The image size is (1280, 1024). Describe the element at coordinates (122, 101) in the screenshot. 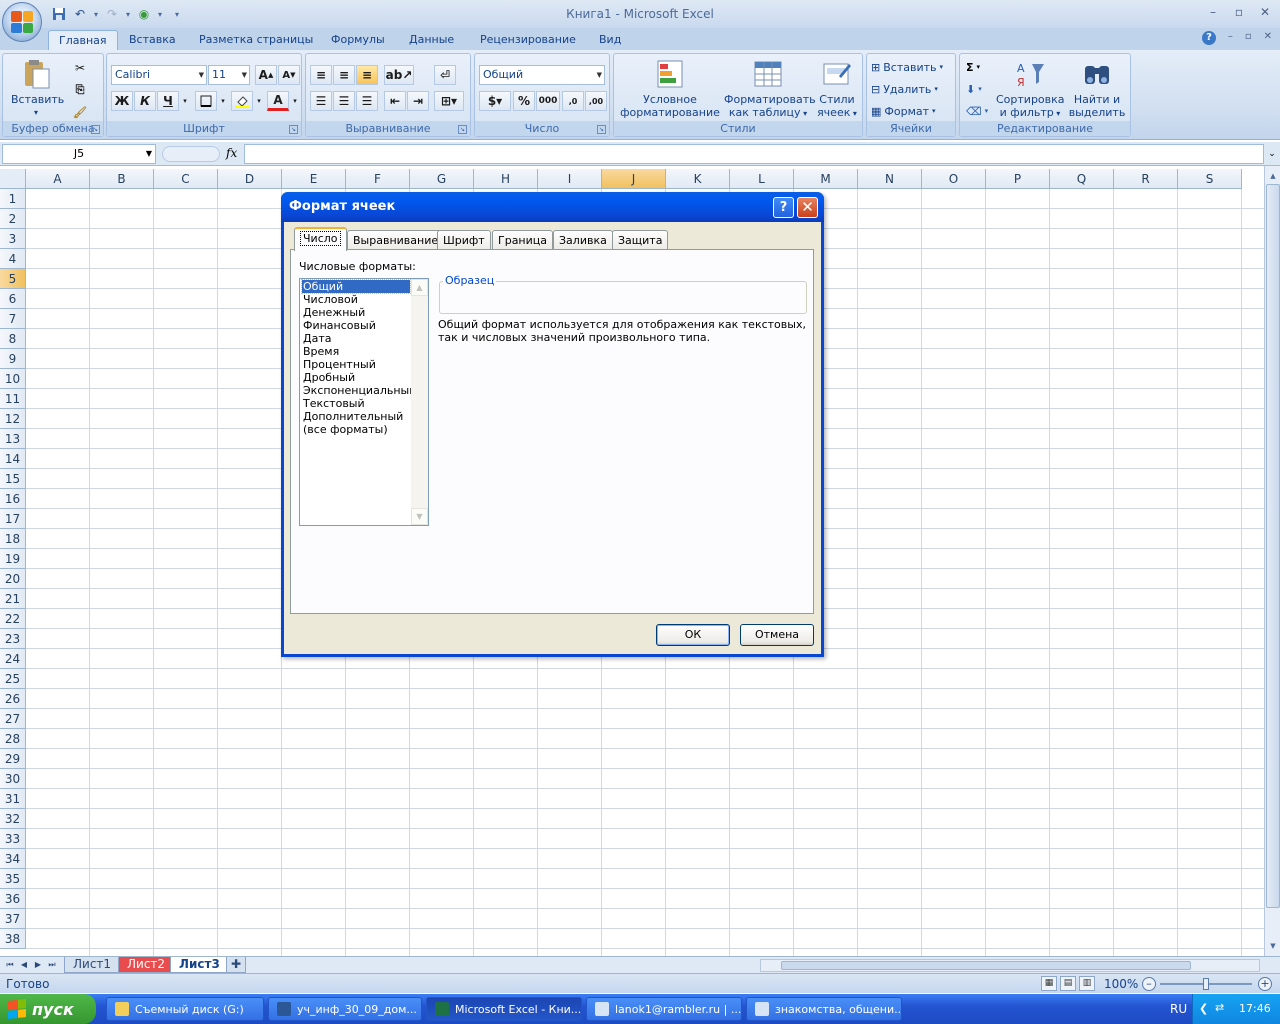

I see `bold-button: Ж` at that location.